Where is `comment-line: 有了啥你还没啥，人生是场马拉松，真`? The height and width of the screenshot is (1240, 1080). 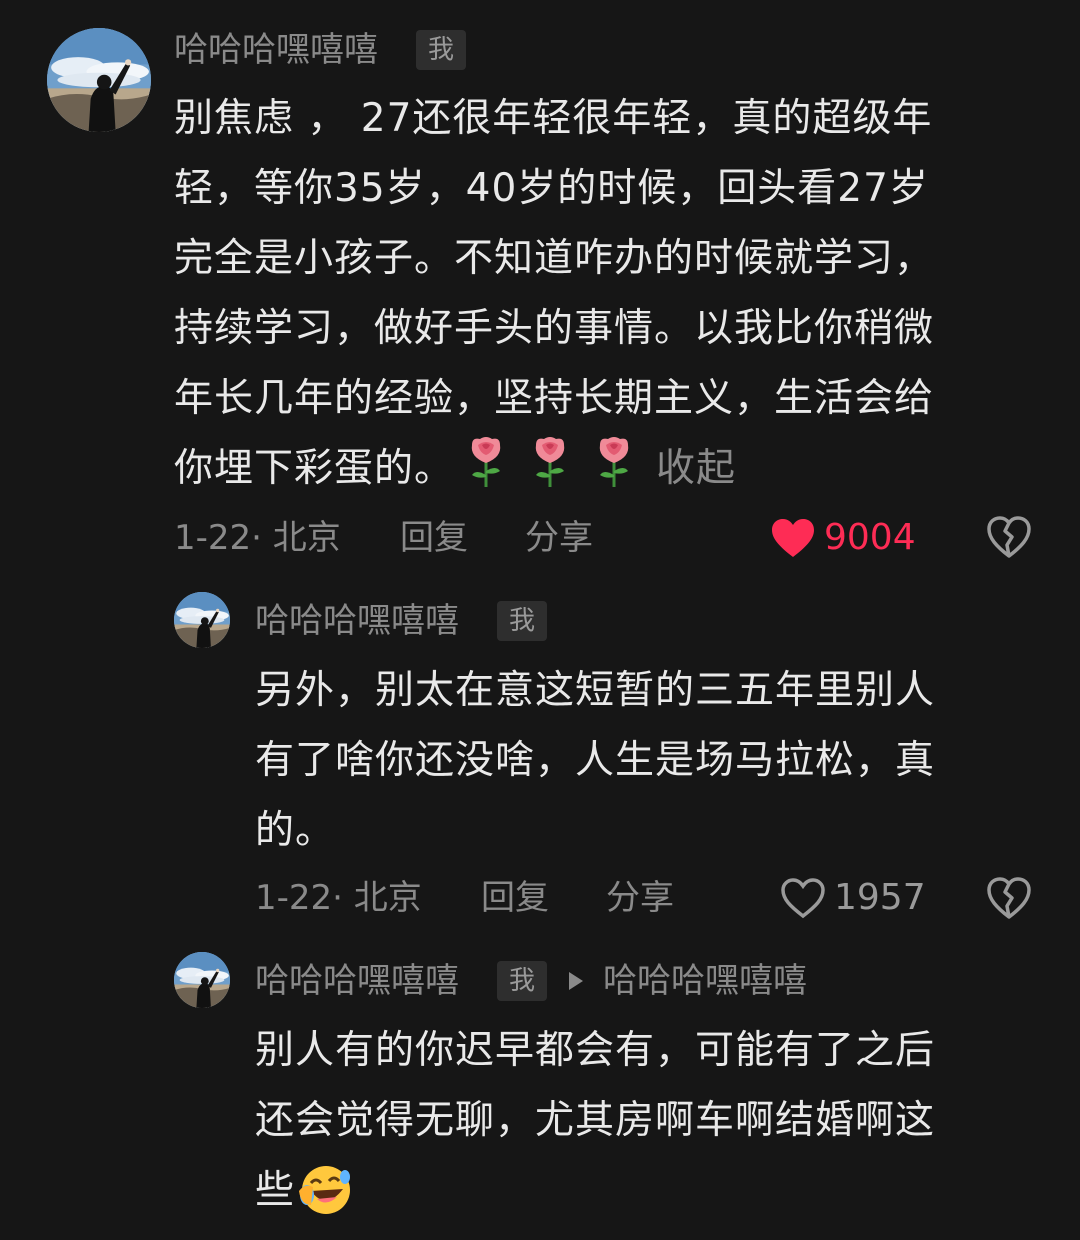 comment-line: 有了啥你还没啥，人生是场马拉松，真 is located at coordinates (595, 760).